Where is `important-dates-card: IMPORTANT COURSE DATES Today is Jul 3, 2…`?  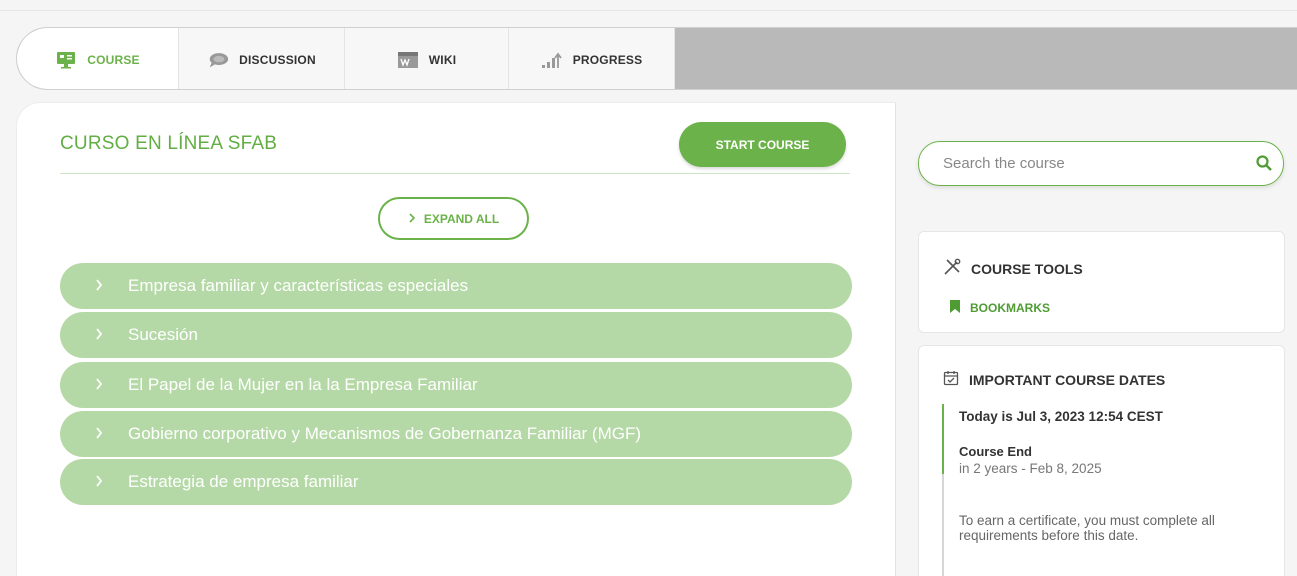
important-dates-card: IMPORTANT COURSE DATES Today is Jul 3, 2… is located at coordinates (1101, 460).